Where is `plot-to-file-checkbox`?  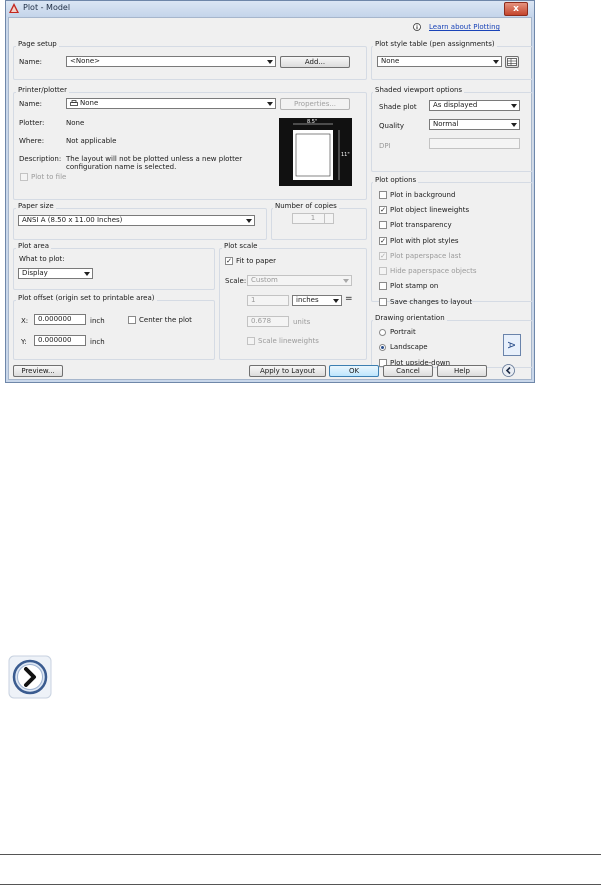 plot-to-file-checkbox is located at coordinates (24, 177).